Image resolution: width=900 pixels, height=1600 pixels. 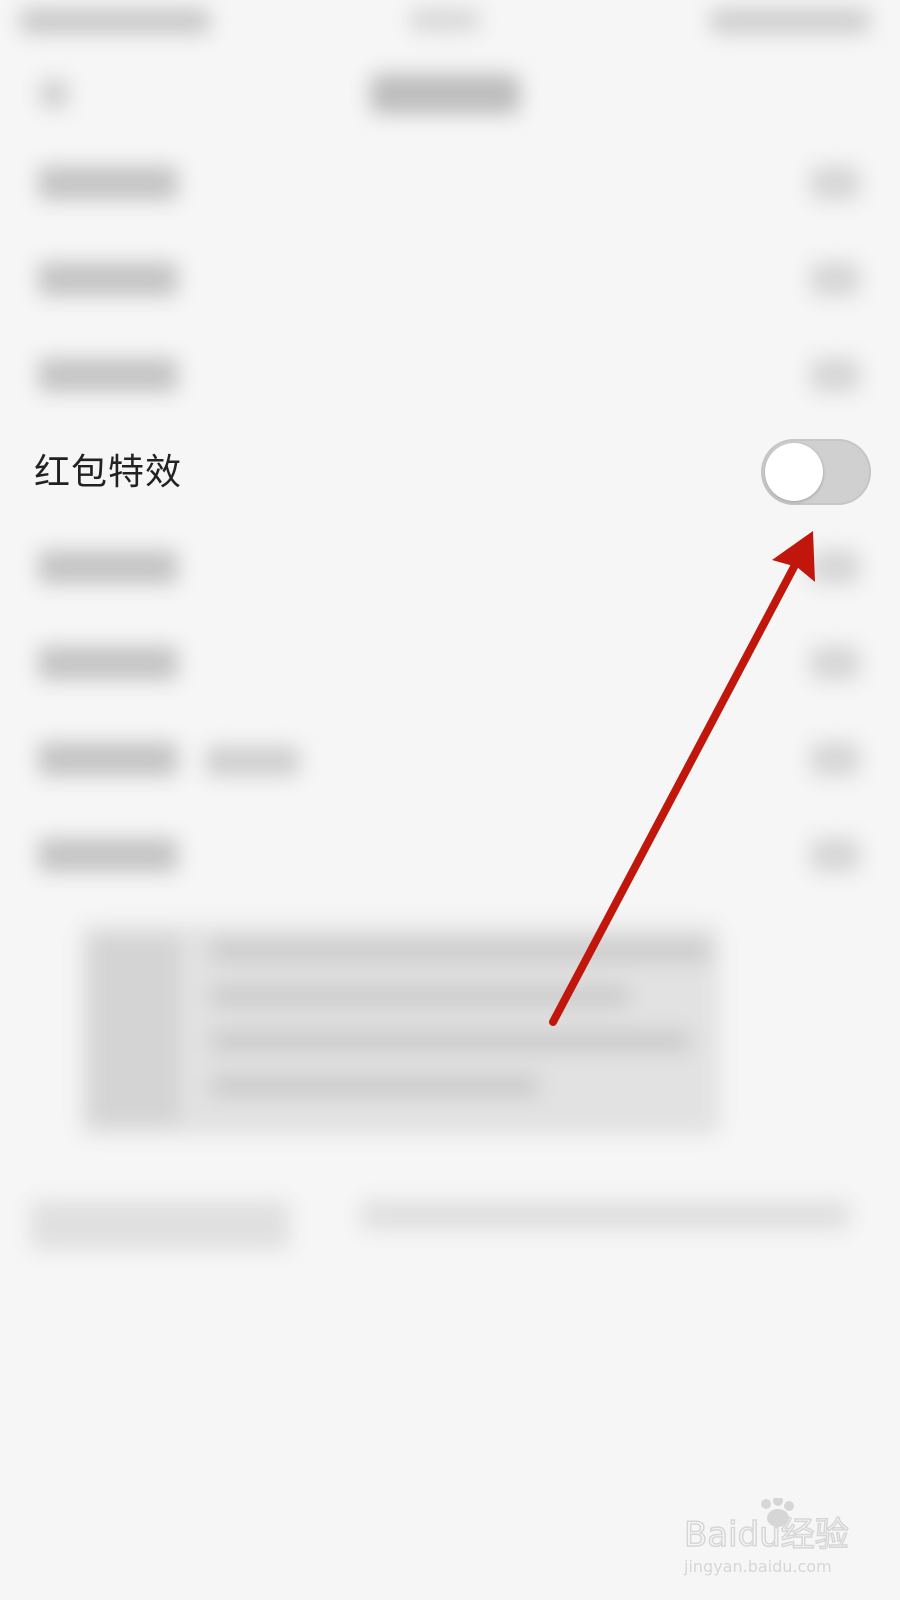 What do you see at coordinates (135, 1030) in the screenshot?
I see `blurred-panel-image` at bounding box center [135, 1030].